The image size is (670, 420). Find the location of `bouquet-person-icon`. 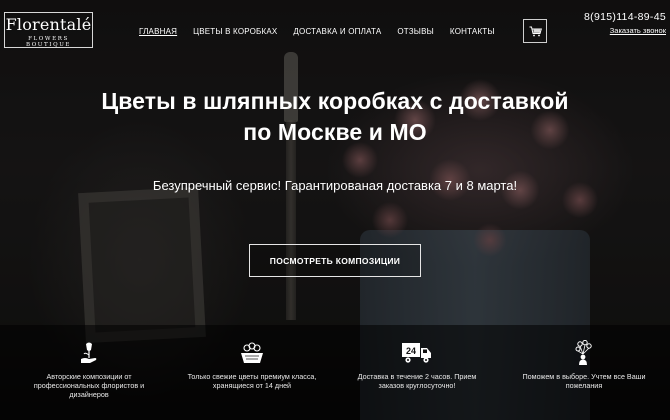

bouquet-person-icon is located at coordinates (583, 352).